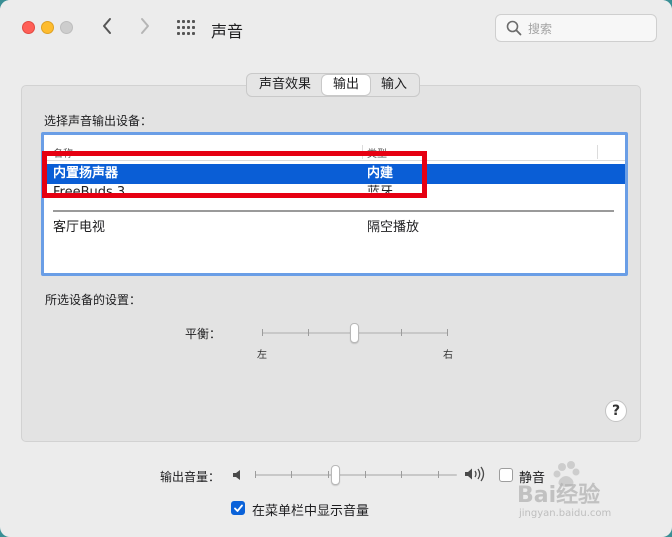 This screenshot has height=537, width=672. Describe the element at coordinates (262, 355) in the screenshot. I see `balance-left-label: 左` at that location.